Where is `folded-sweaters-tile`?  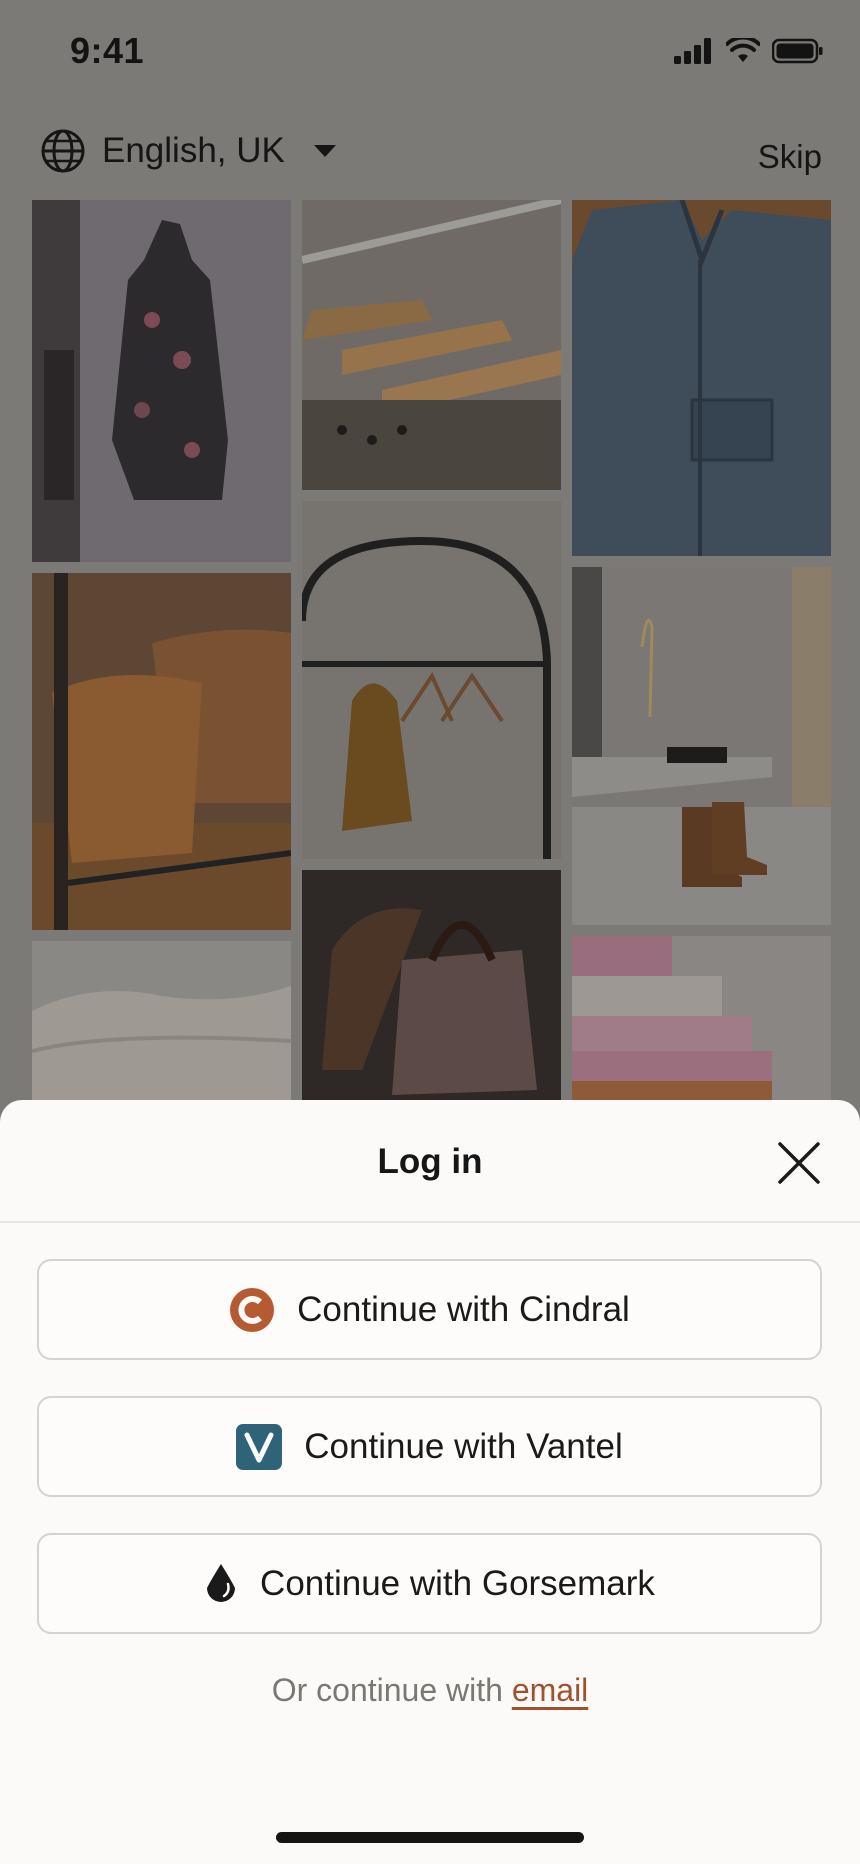
folded-sweaters-tile is located at coordinates (701, 1018).